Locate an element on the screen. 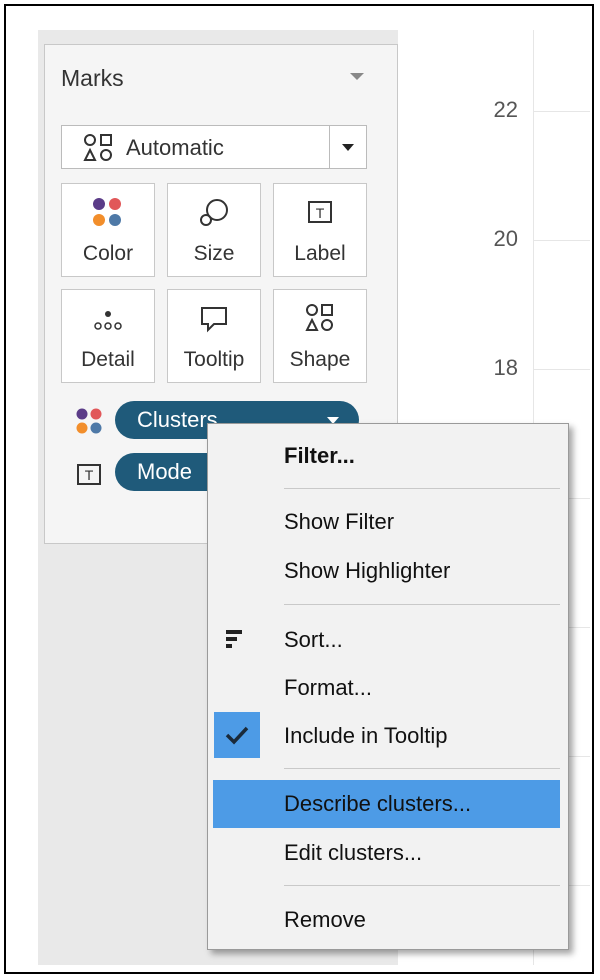  mark-type-dropdown: Automatic is located at coordinates (214, 147).